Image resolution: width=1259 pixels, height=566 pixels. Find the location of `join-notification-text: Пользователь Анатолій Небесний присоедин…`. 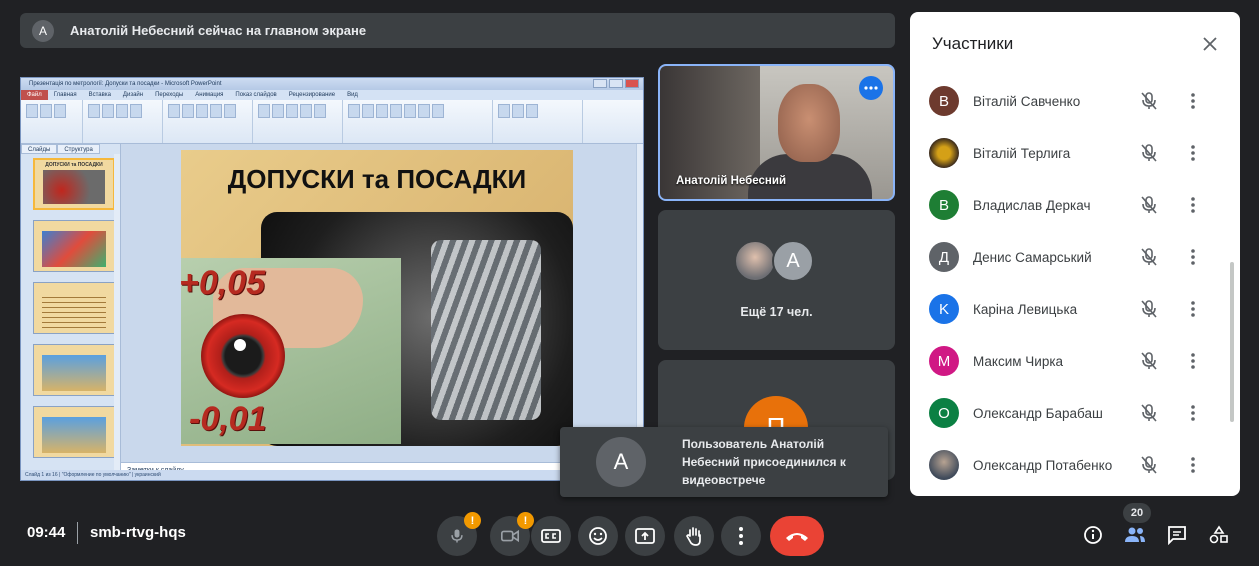

join-notification-text: Пользователь Анатолій Небесний присоедин… is located at coordinates (764, 462).